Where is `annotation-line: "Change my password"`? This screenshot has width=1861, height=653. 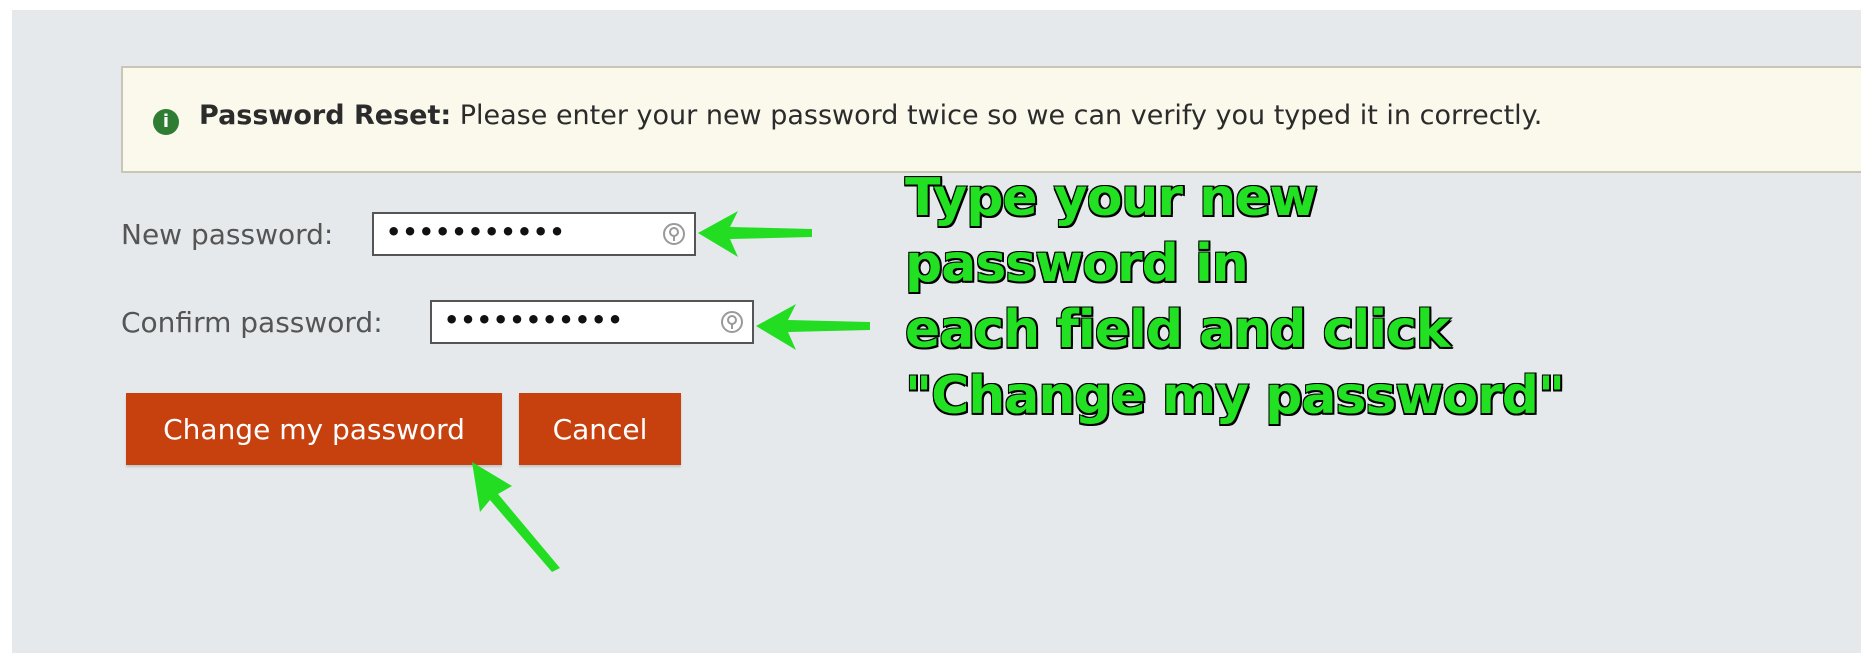 annotation-line: "Change my password" is located at coordinates (1235, 396).